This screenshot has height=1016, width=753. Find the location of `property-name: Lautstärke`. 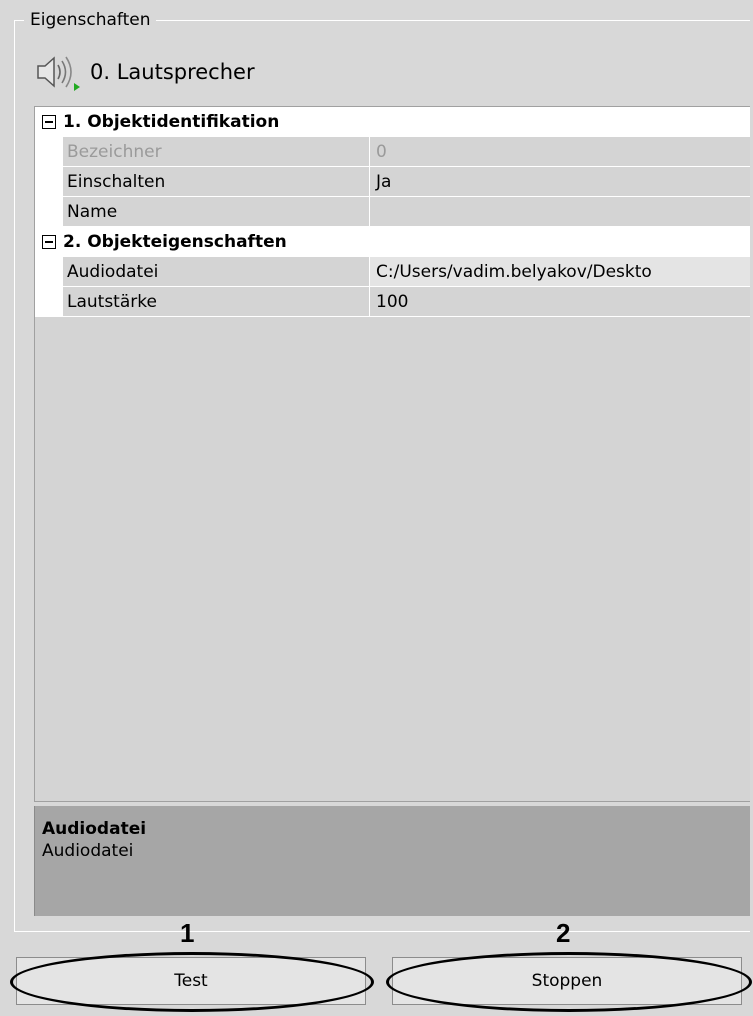

property-name: Lautstärke is located at coordinates (216, 302).